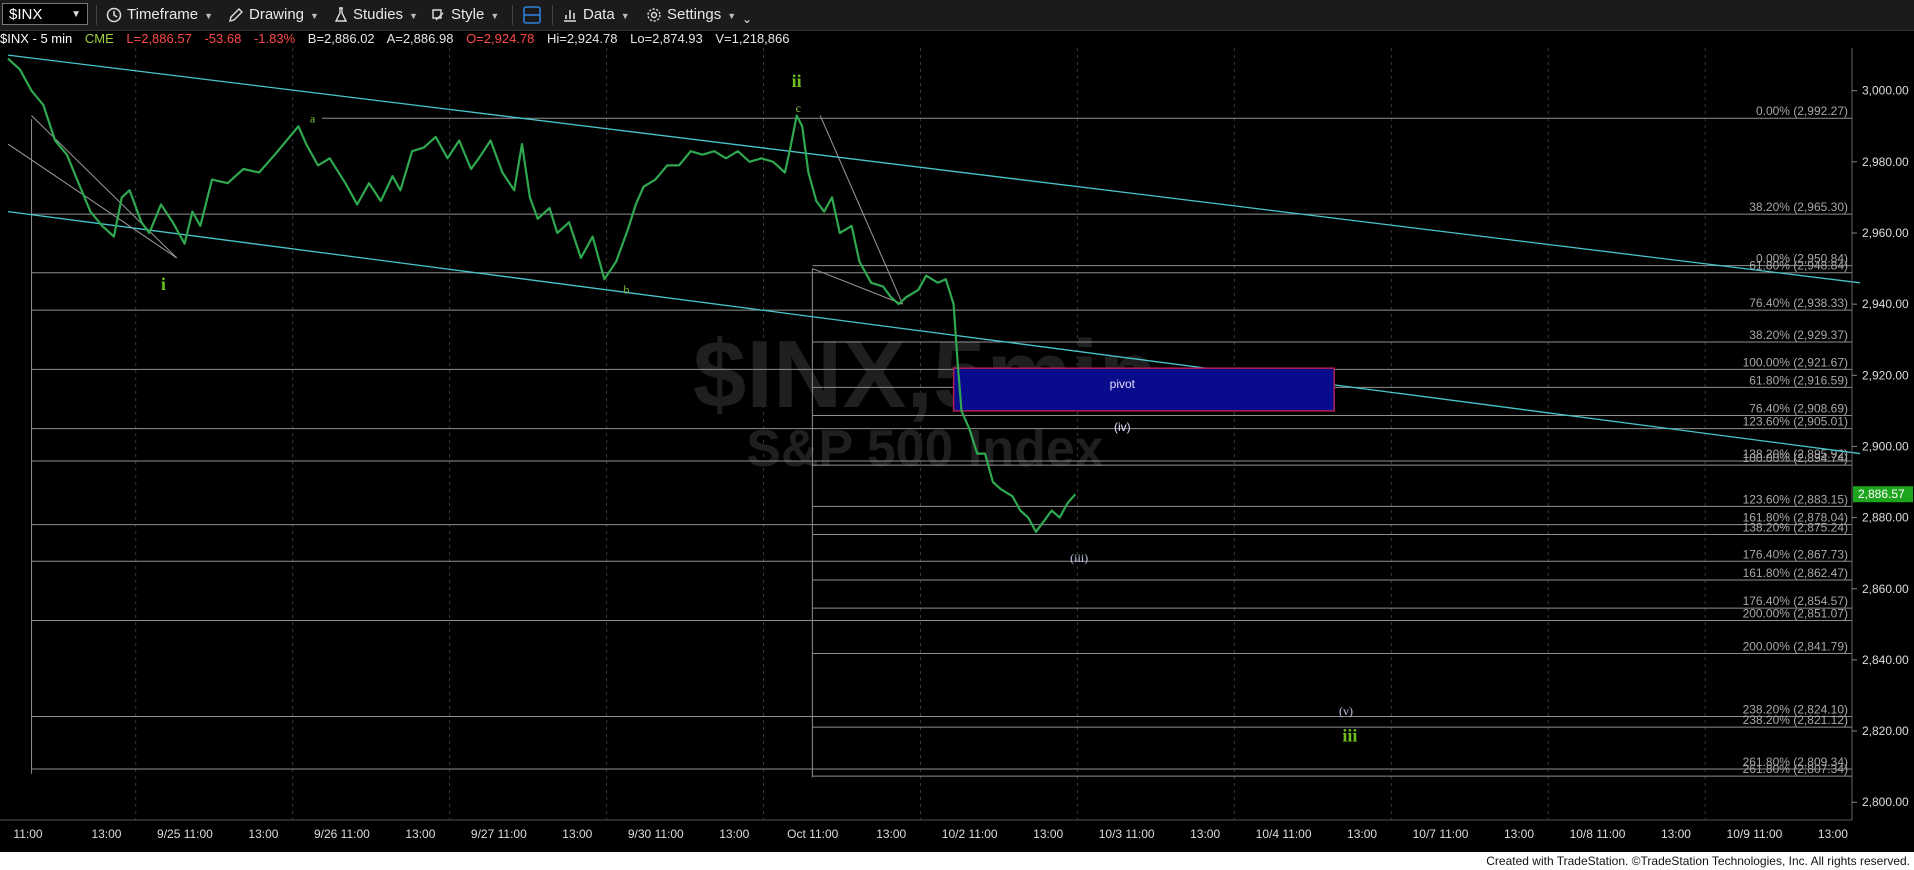 The width and height of the screenshot is (1914, 870). Describe the element at coordinates (752, 38) in the screenshot. I see `info-volume: V=1,218,866` at that location.